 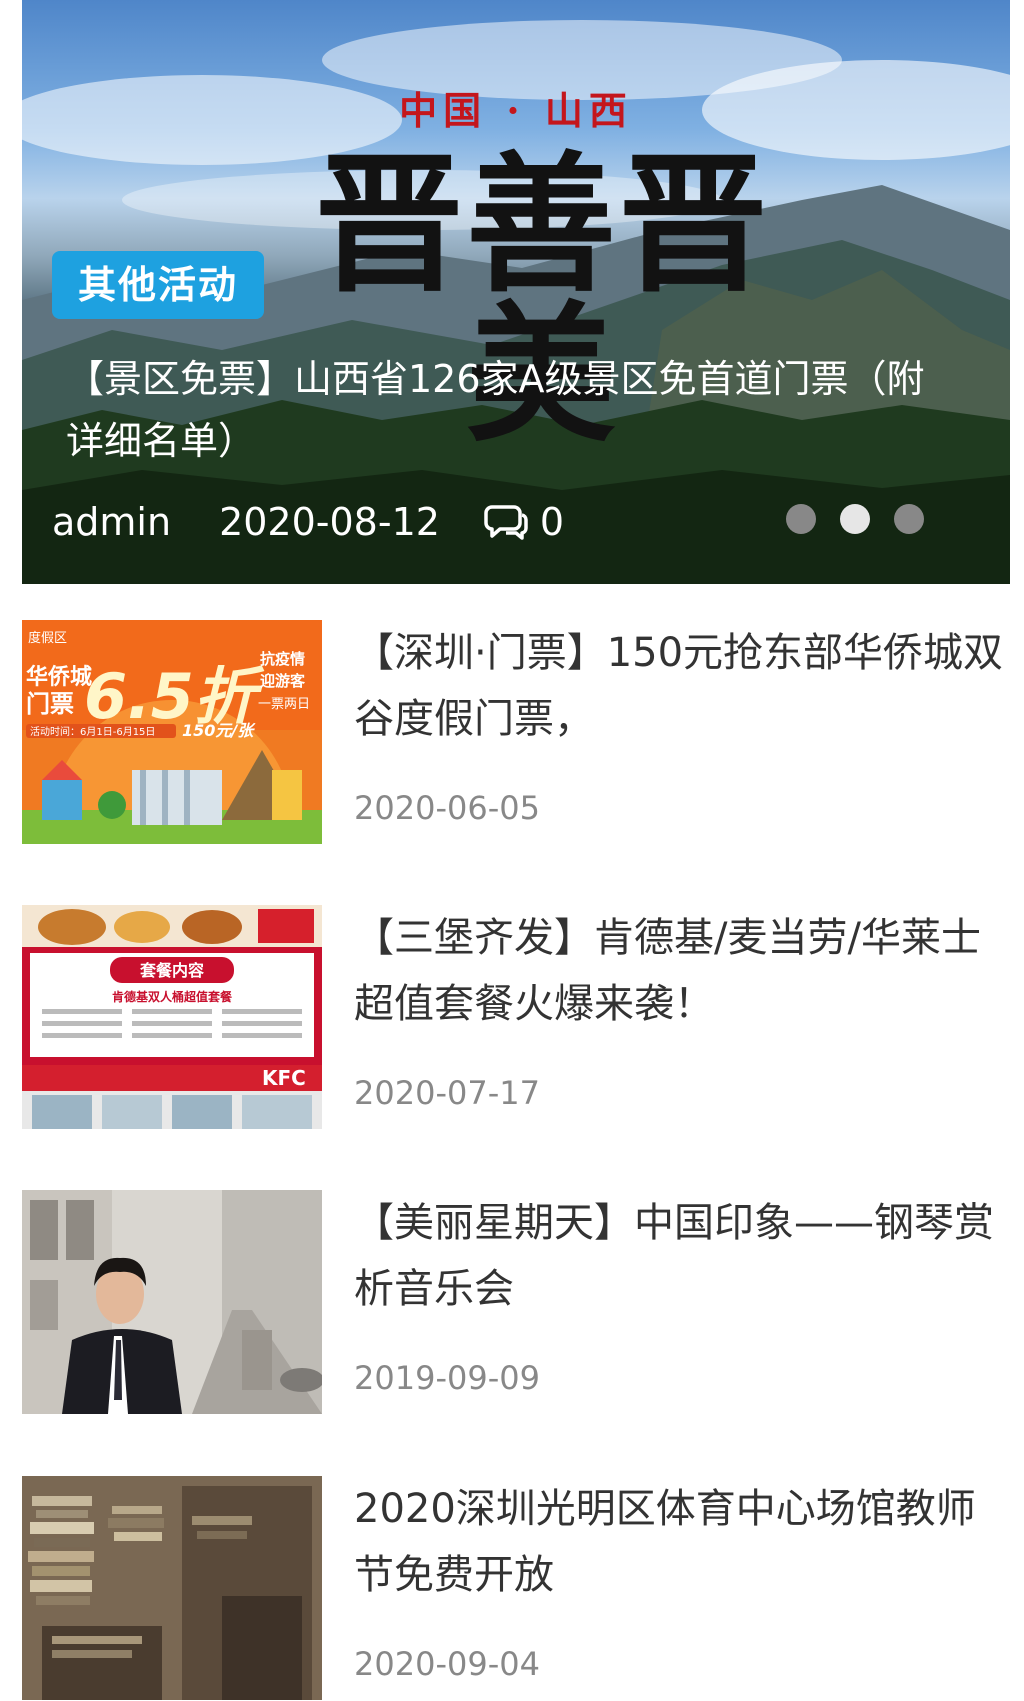 I want to click on list-item: 2020深圳光明区体育中心场馆教师节免费开放 2020-09-04, so click(x=516, y=1588).